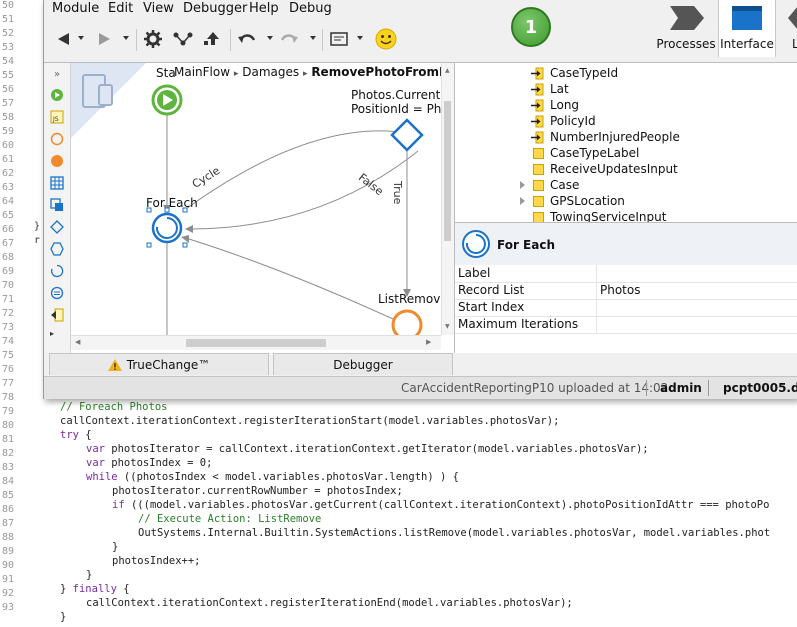  What do you see at coordinates (313, 38) in the screenshot?
I see `redo-dropdown-icon` at bounding box center [313, 38].